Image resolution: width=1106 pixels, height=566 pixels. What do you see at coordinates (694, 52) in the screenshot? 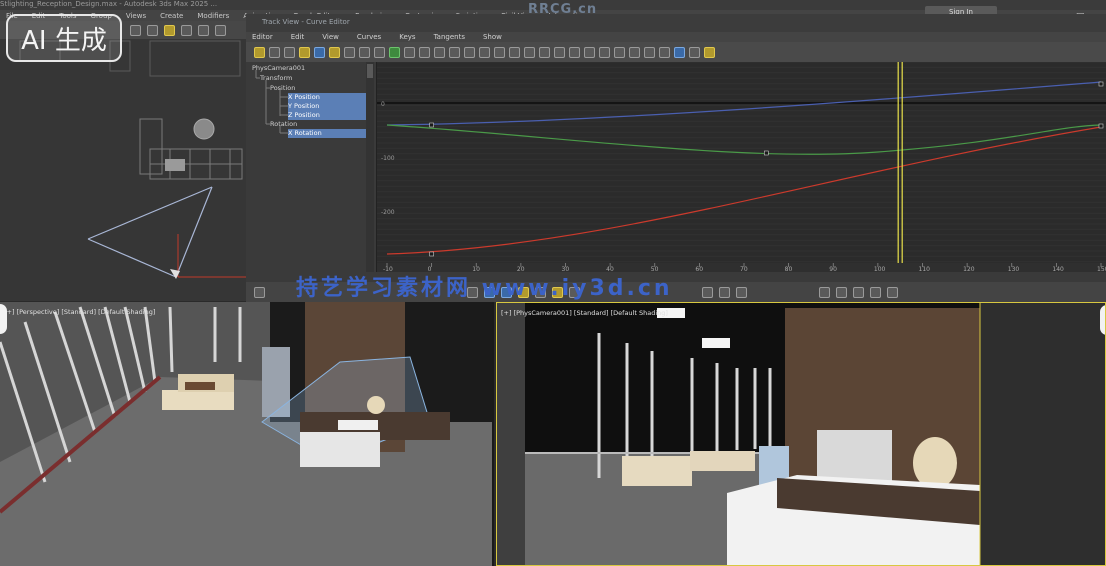
I see `normalize-icon` at bounding box center [694, 52].